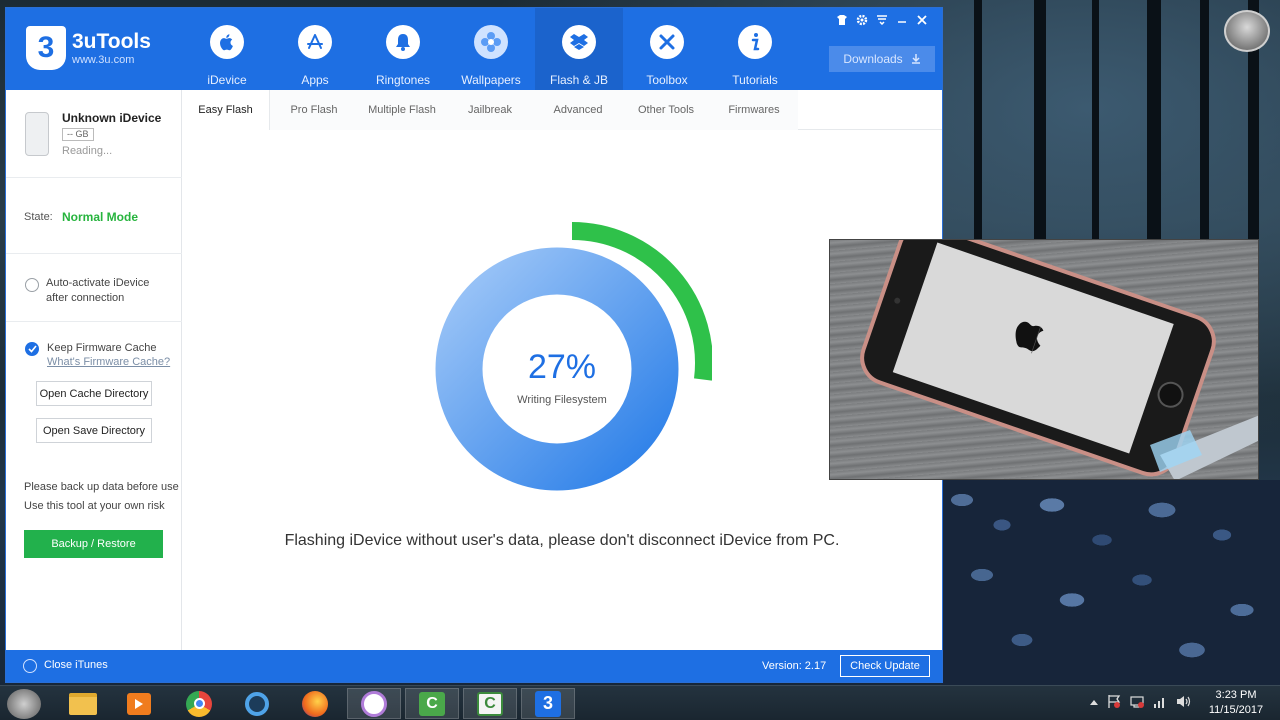  What do you see at coordinates (1160, 701) in the screenshot?
I see `signal-icon` at bounding box center [1160, 701].